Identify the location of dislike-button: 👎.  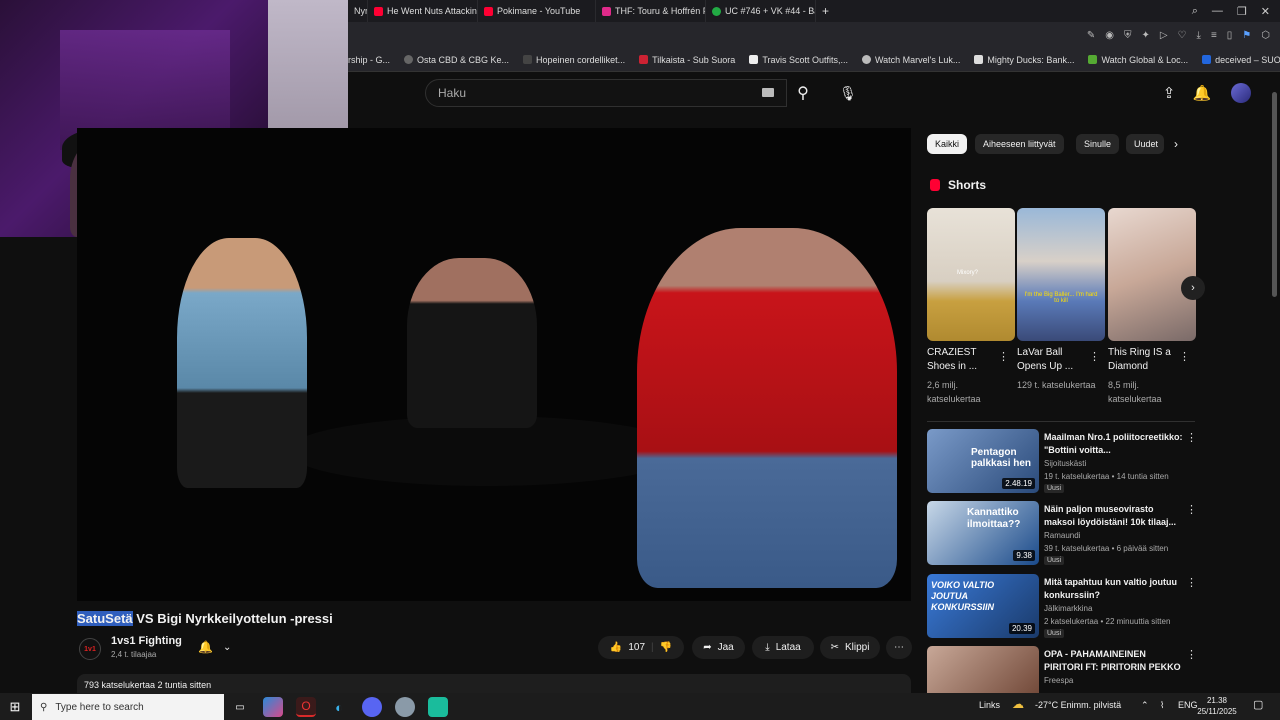
(666, 647).